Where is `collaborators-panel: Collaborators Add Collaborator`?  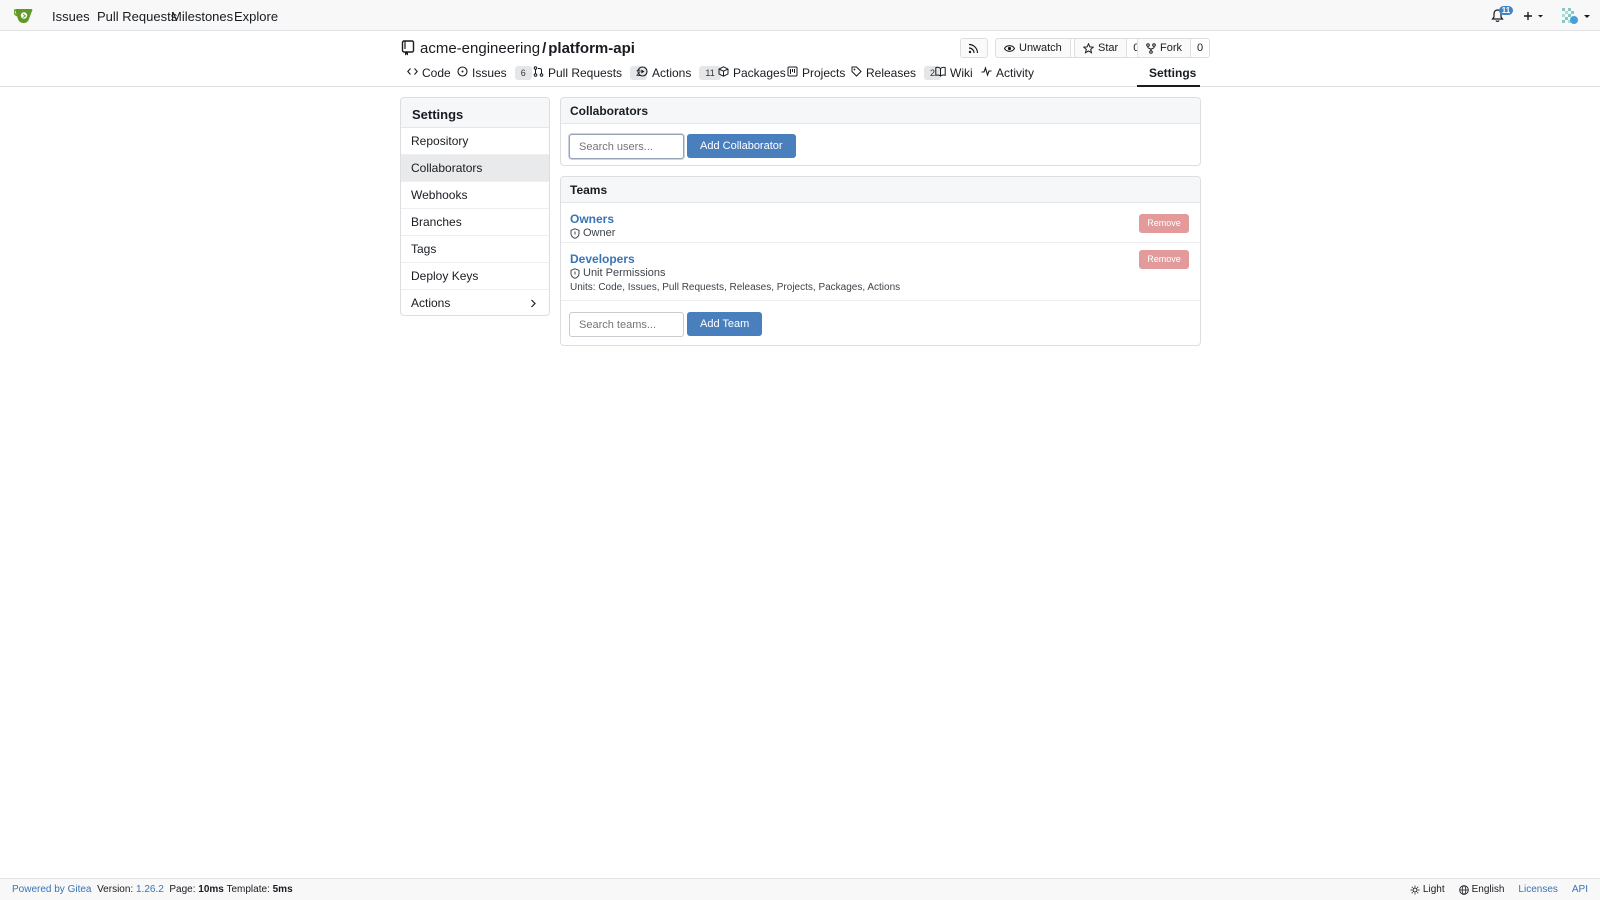
collaborators-panel: Collaborators Add Collaborator is located at coordinates (880, 131).